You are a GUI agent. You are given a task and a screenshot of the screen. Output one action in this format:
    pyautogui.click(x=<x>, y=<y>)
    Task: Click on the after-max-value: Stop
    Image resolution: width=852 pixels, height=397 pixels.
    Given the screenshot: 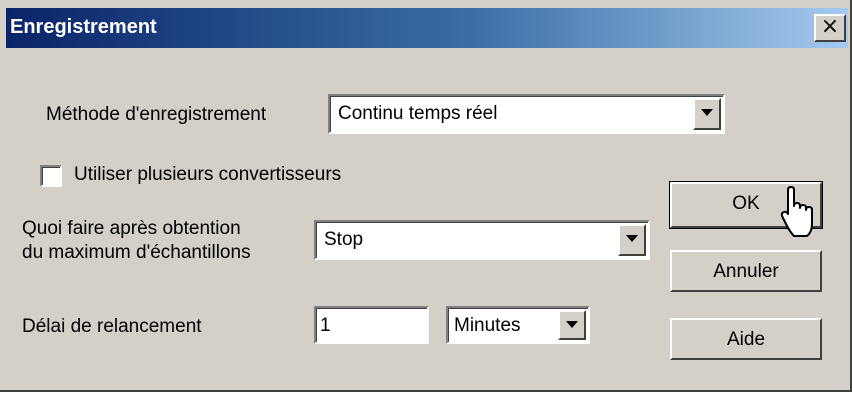 What is the action you would take?
    pyautogui.click(x=344, y=239)
    